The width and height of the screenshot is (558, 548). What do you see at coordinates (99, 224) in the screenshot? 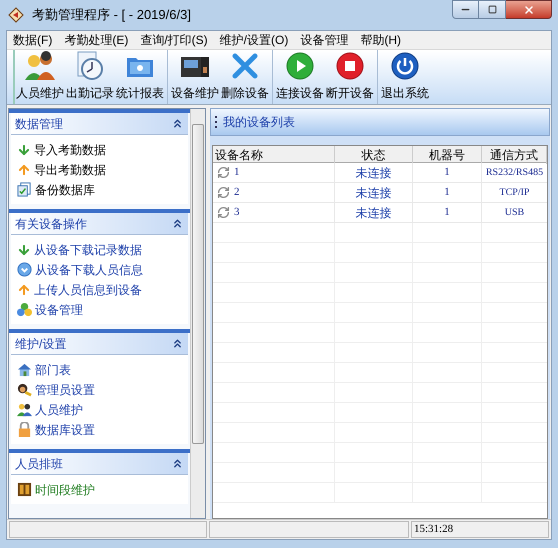
I see `group-header: 有关设备操作` at bounding box center [99, 224].